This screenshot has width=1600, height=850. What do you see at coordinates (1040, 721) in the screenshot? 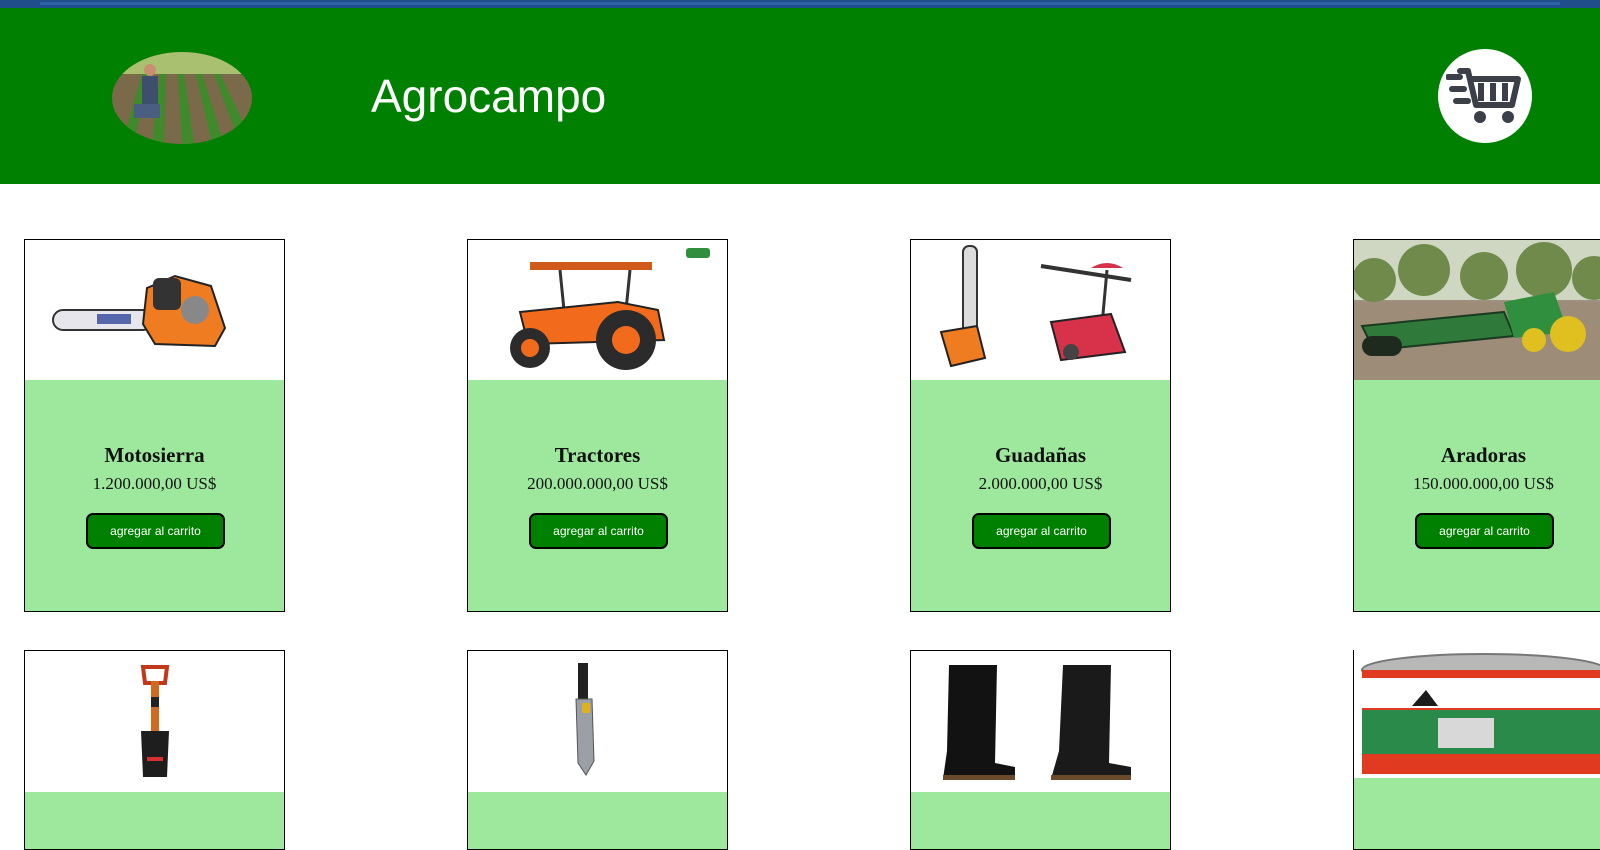
I see `rubber-boots-icon` at bounding box center [1040, 721].